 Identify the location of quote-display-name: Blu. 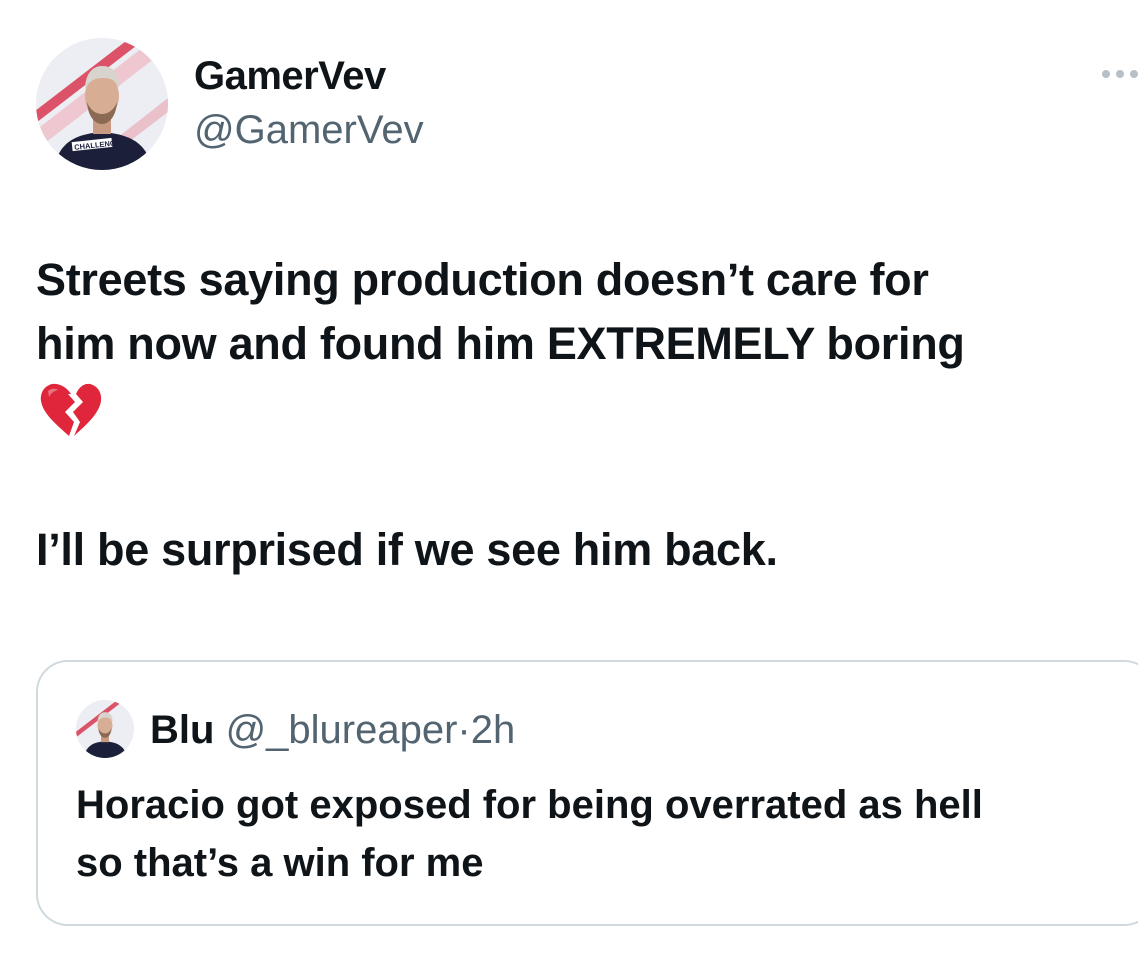
(182, 730).